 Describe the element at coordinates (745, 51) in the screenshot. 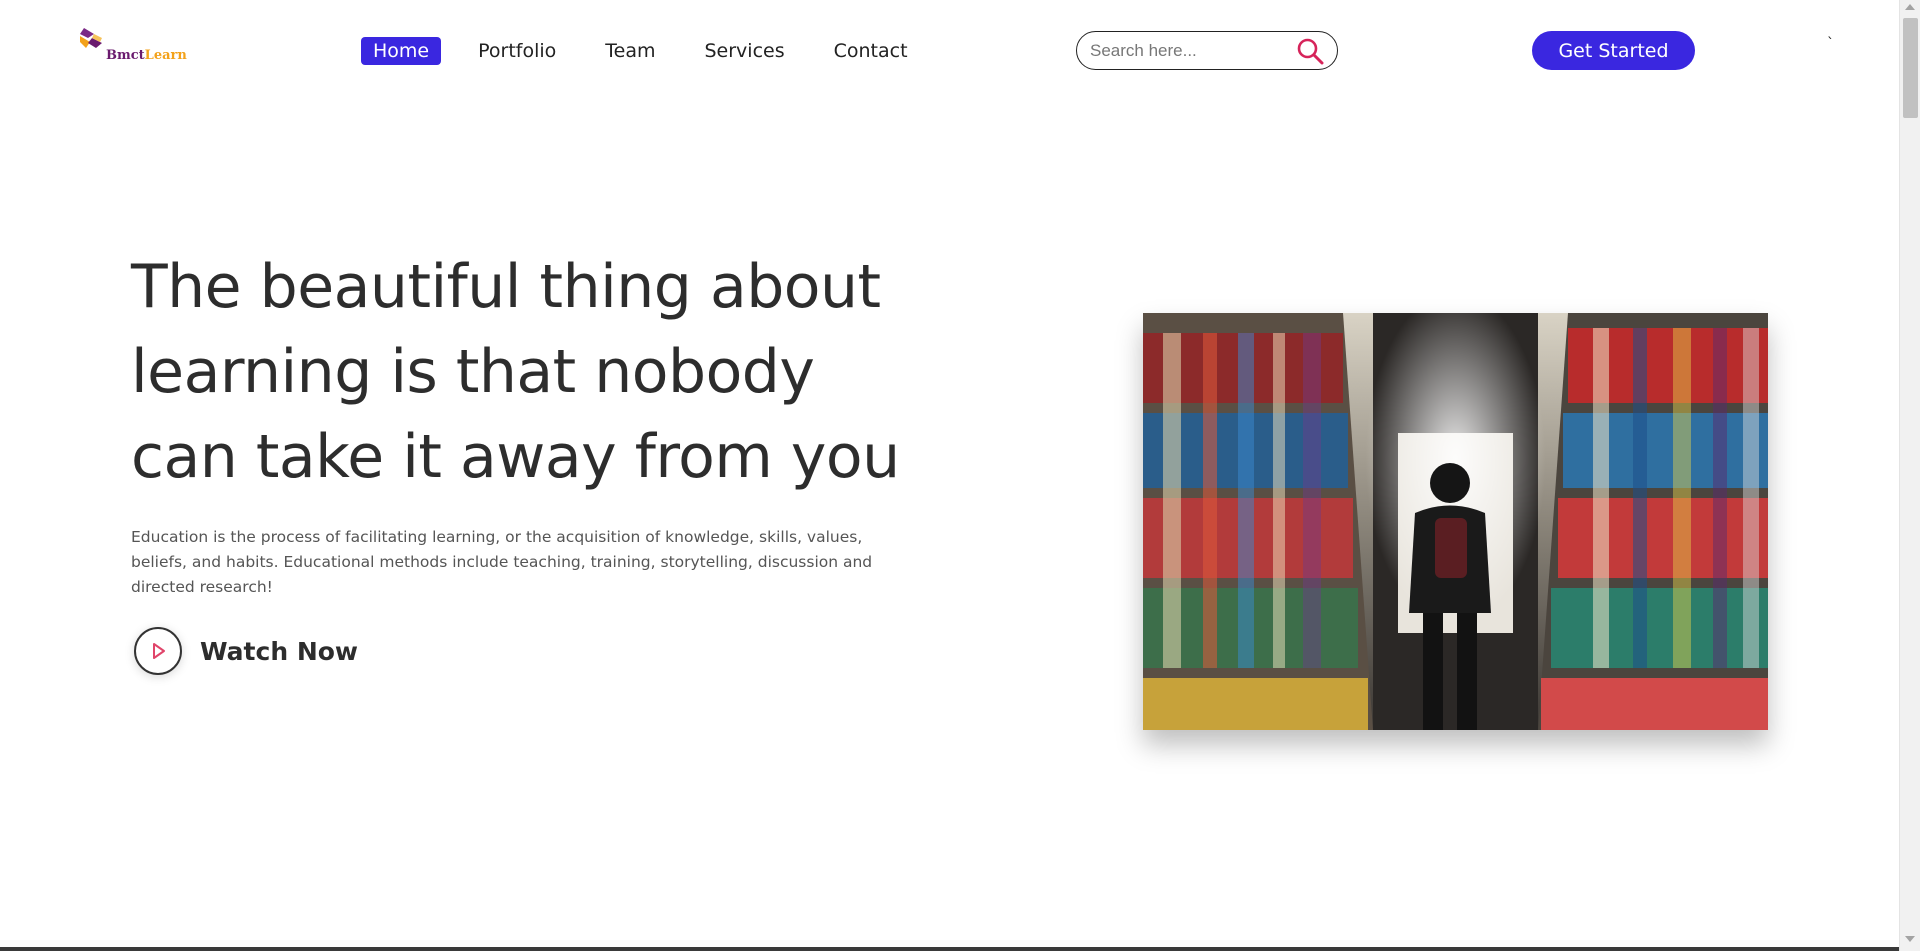

I see `nav-services: Services` at that location.